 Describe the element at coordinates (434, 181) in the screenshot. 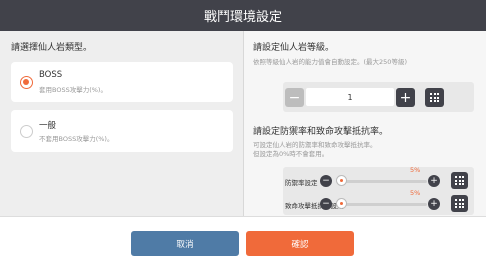

I see `defense-rate-plus-button: +` at that location.